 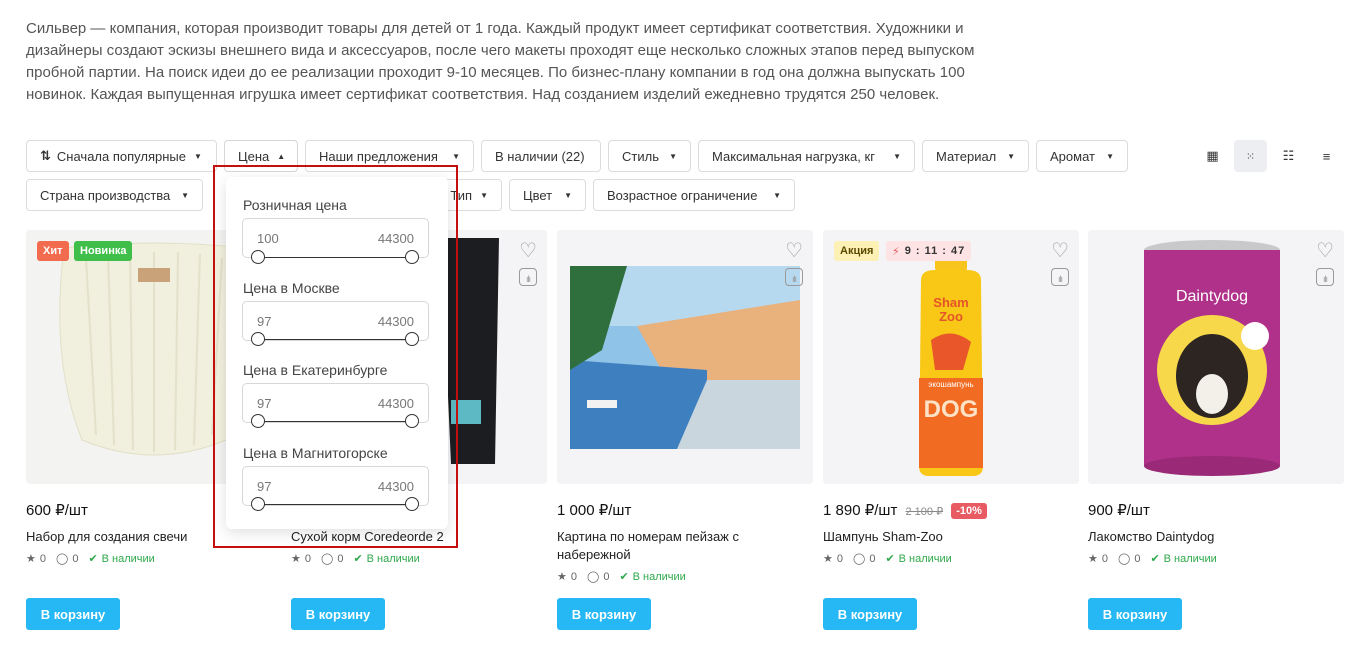 What do you see at coordinates (896, 251) in the screenshot?
I see `lightning-icon: ⚡` at bounding box center [896, 251].